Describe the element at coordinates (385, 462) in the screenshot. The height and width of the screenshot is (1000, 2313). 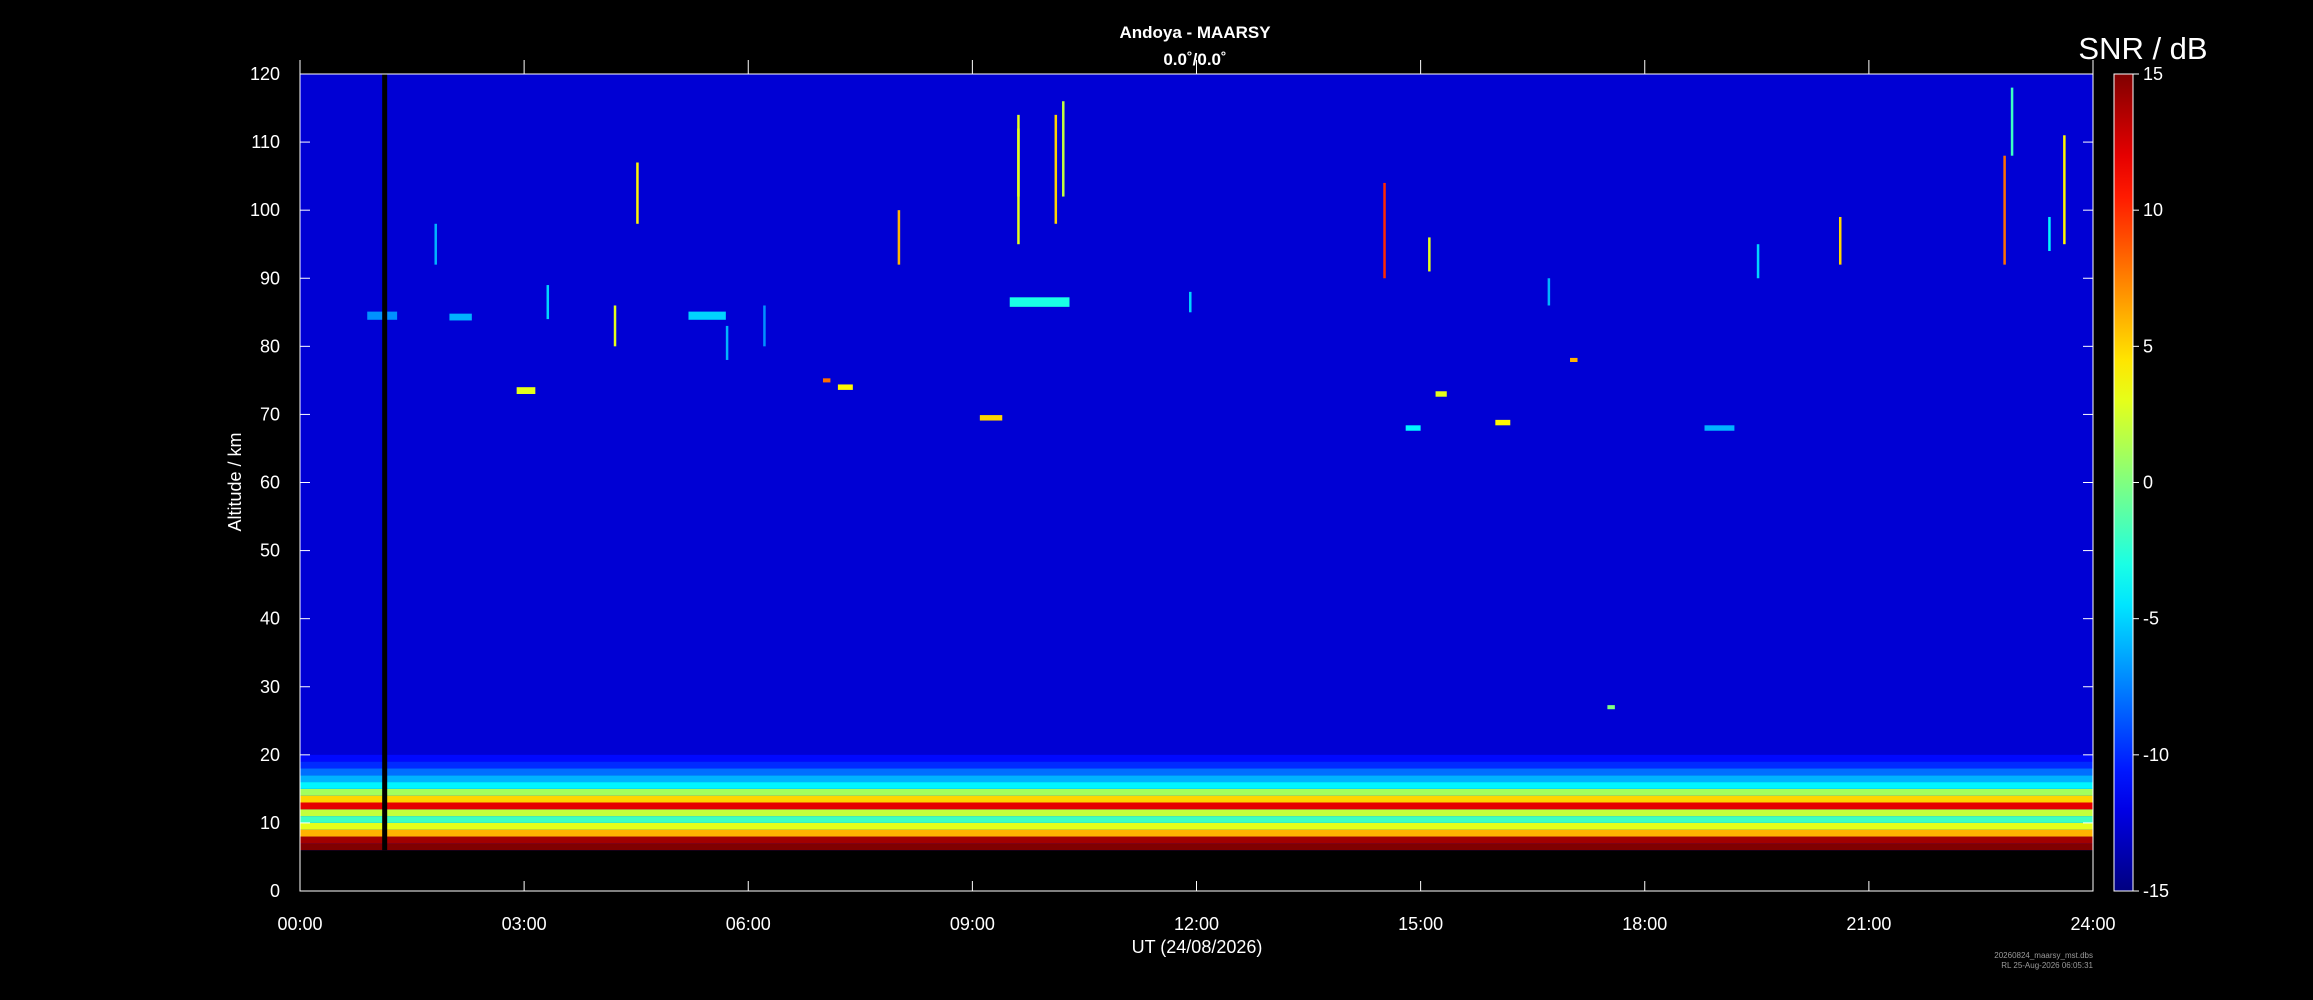
I see `data-gap` at that location.